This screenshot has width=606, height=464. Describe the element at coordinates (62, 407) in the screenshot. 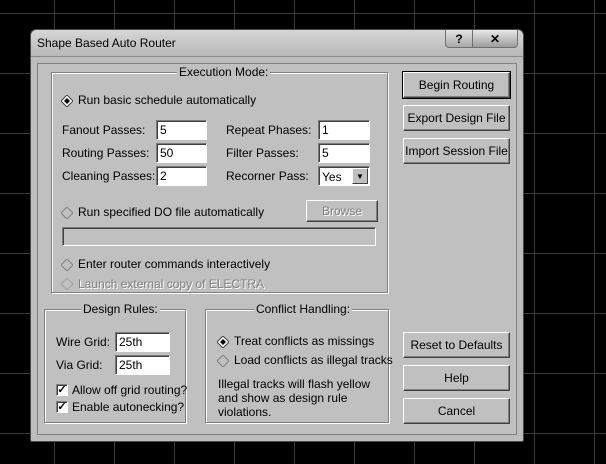

I see `enable-autonecking-checkbox: ✓` at that location.